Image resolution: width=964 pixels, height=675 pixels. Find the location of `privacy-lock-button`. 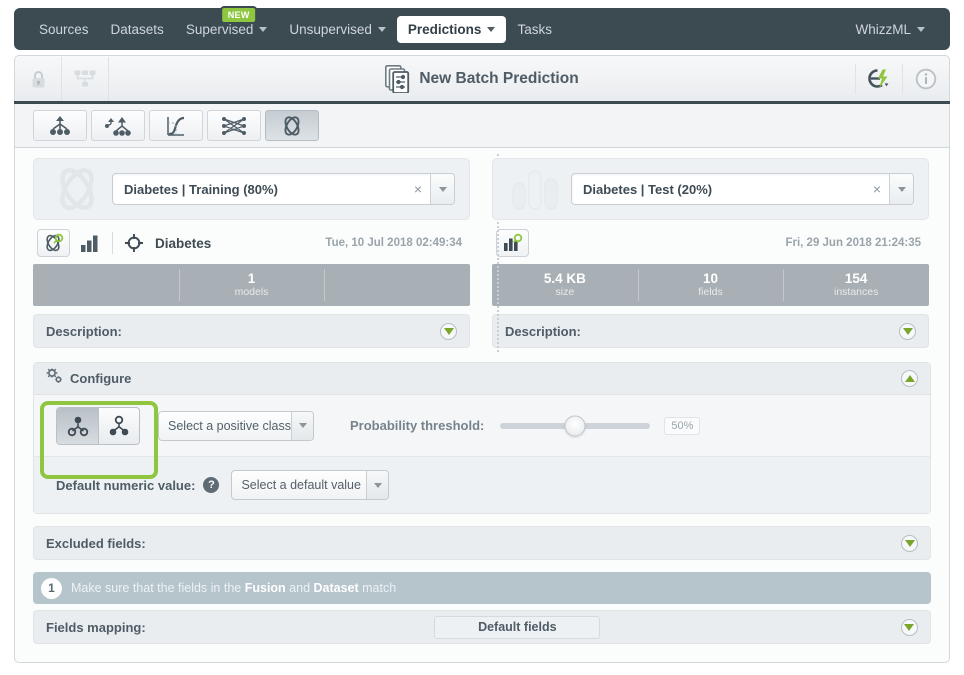

privacy-lock-button is located at coordinates (38, 79).